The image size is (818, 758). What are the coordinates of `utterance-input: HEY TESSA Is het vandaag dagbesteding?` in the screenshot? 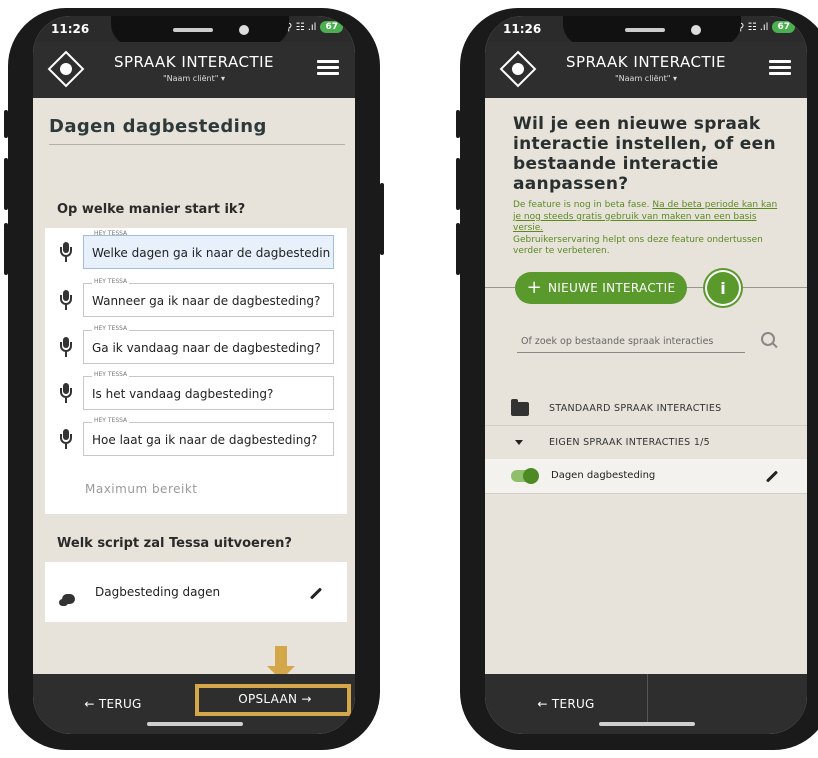 It's located at (208, 390).